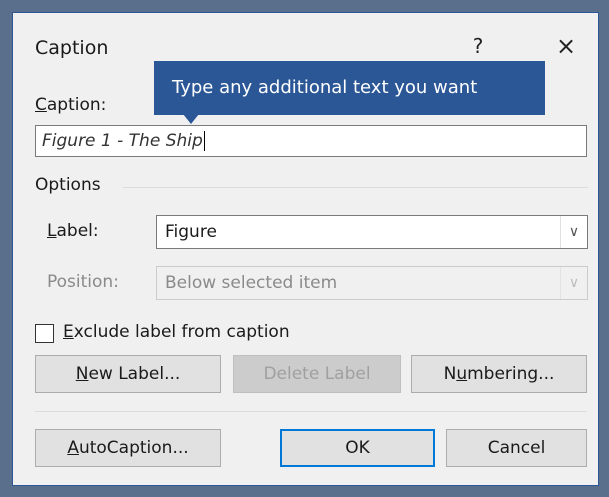  Describe the element at coordinates (44, 333) in the screenshot. I see `exclude-label-checkbox` at that location.